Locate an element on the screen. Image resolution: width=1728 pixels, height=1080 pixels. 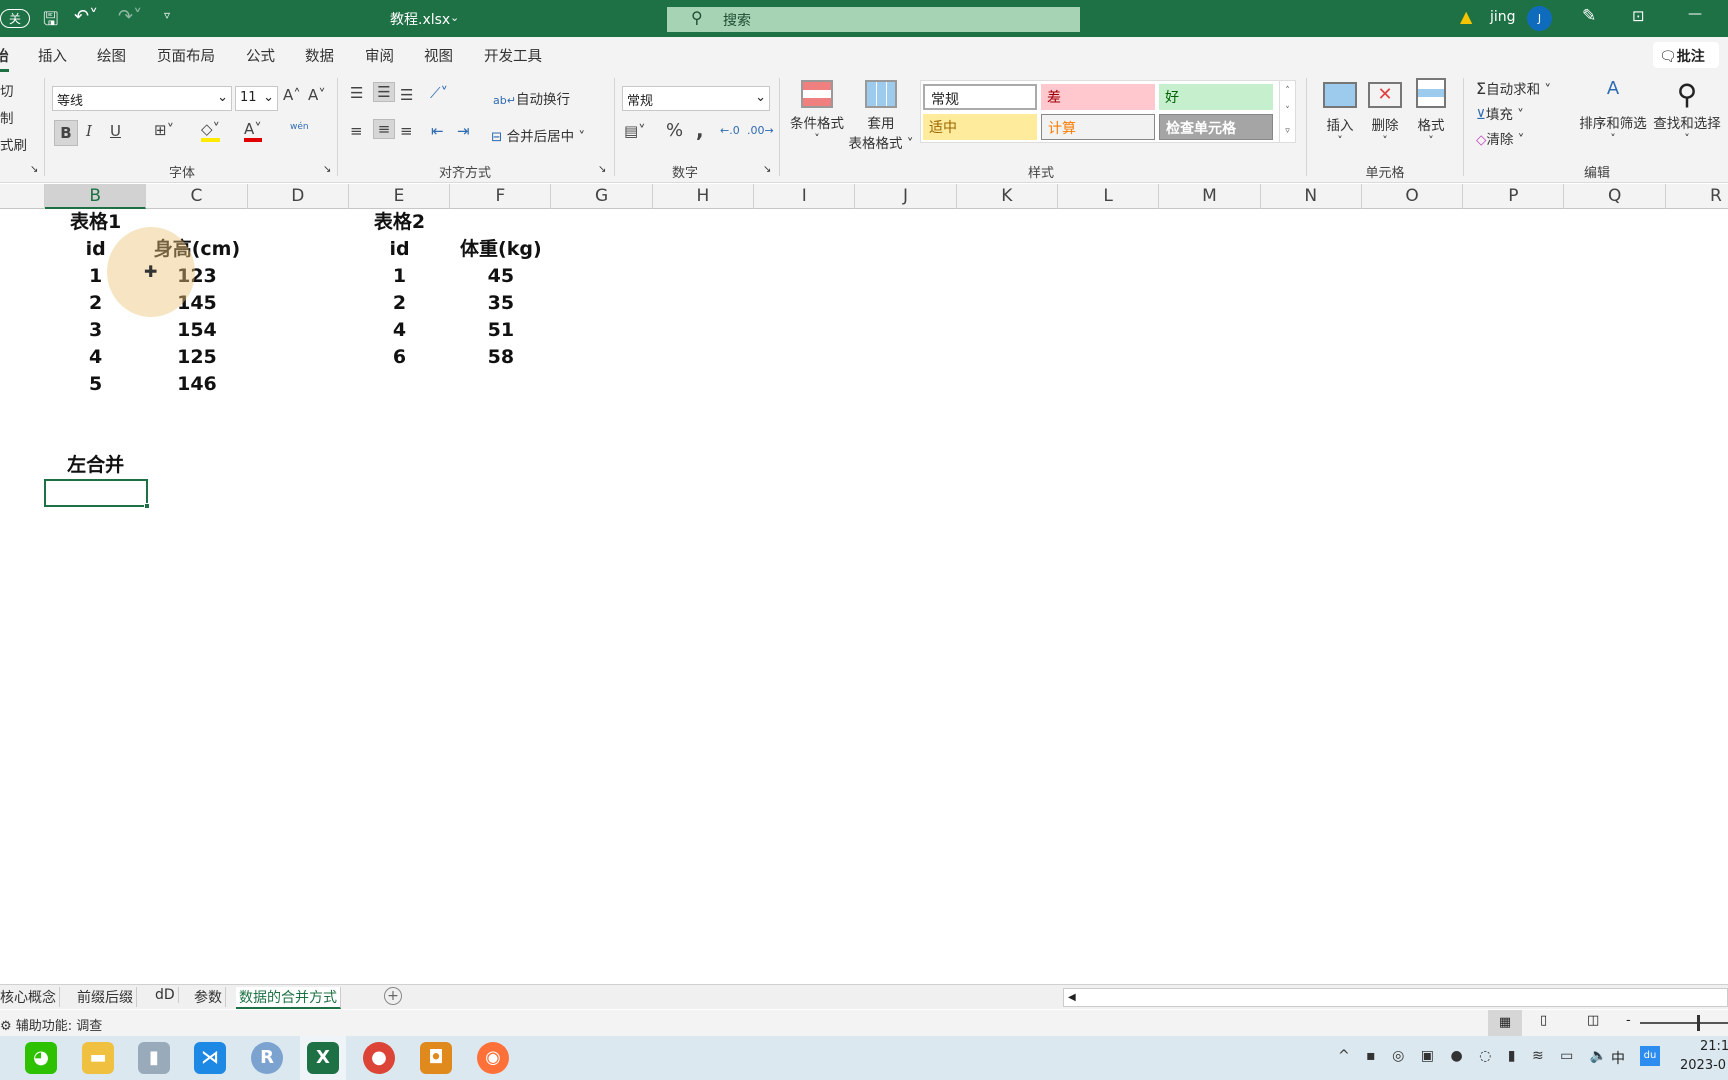
user-name: jing is located at coordinates (1503, 17).